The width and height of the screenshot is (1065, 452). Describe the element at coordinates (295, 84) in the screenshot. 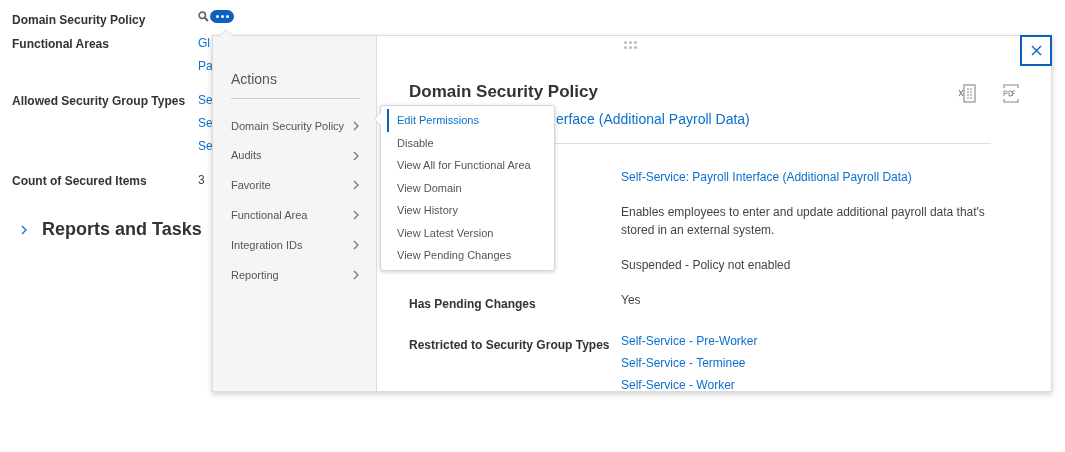

I see `menu-heading: Actions` at that location.